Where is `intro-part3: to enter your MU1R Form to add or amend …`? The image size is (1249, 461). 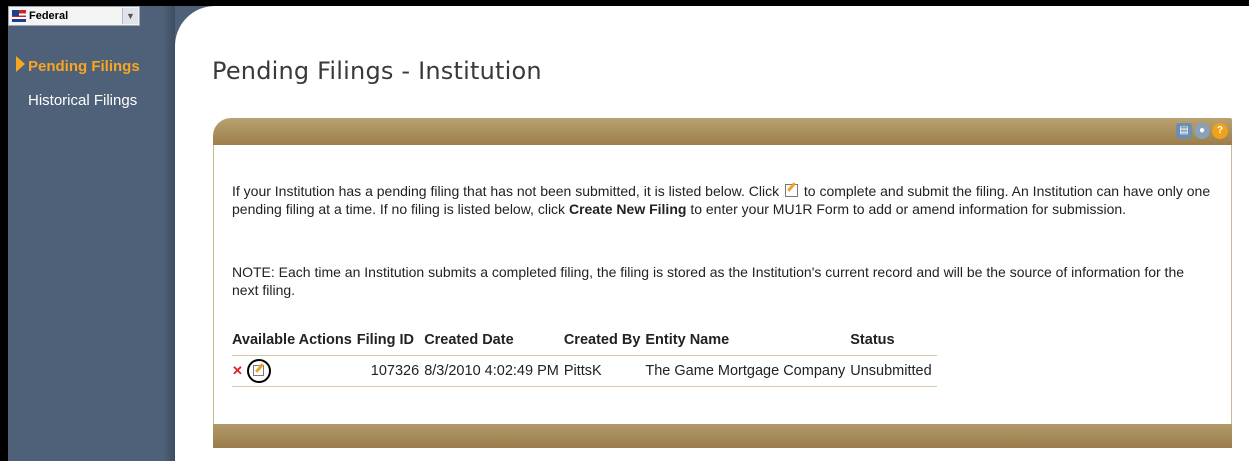 intro-part3: to enter your MU1R Form to add or amend … is located at coordinates (908, 209).